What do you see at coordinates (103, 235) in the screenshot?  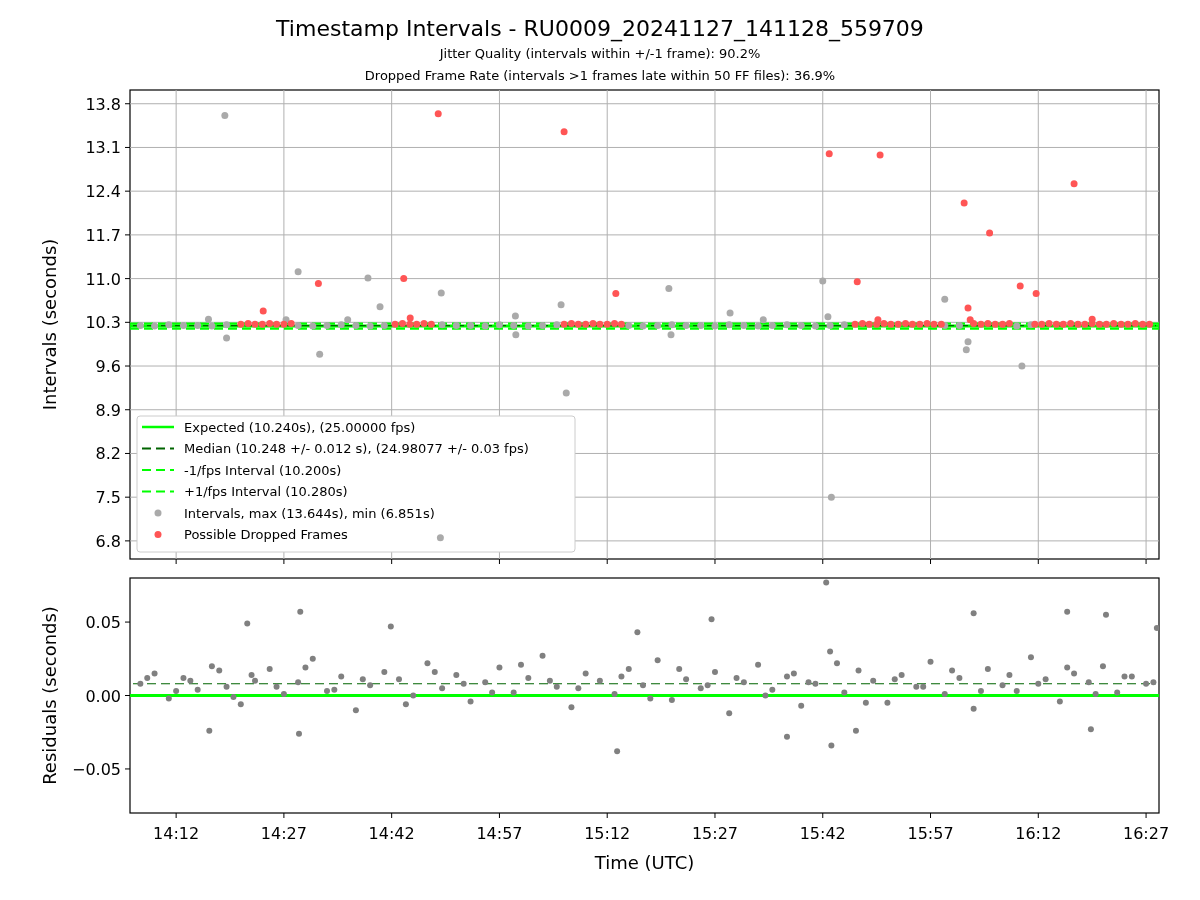 I see `y-tick-label: 11.7` at bounding box center [103, 235].